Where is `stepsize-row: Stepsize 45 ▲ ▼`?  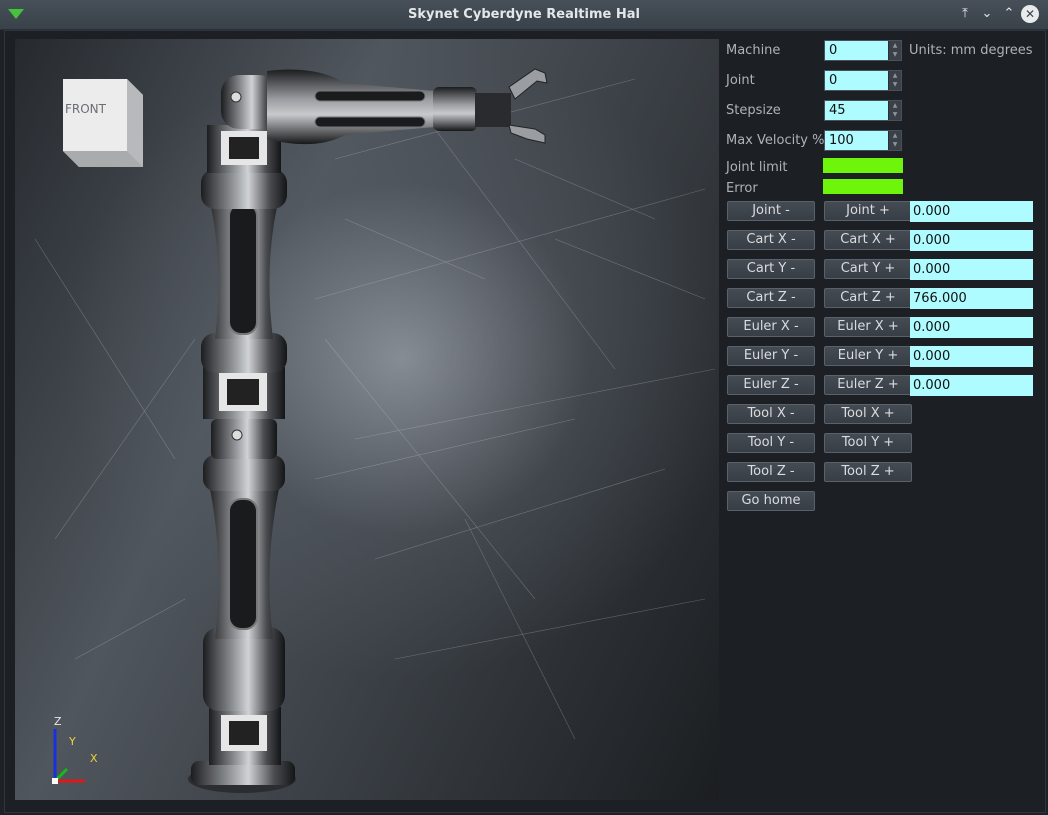 stepsize-row: Stepsize 45 ▲ ▼ is located at coordinates (882, 110).